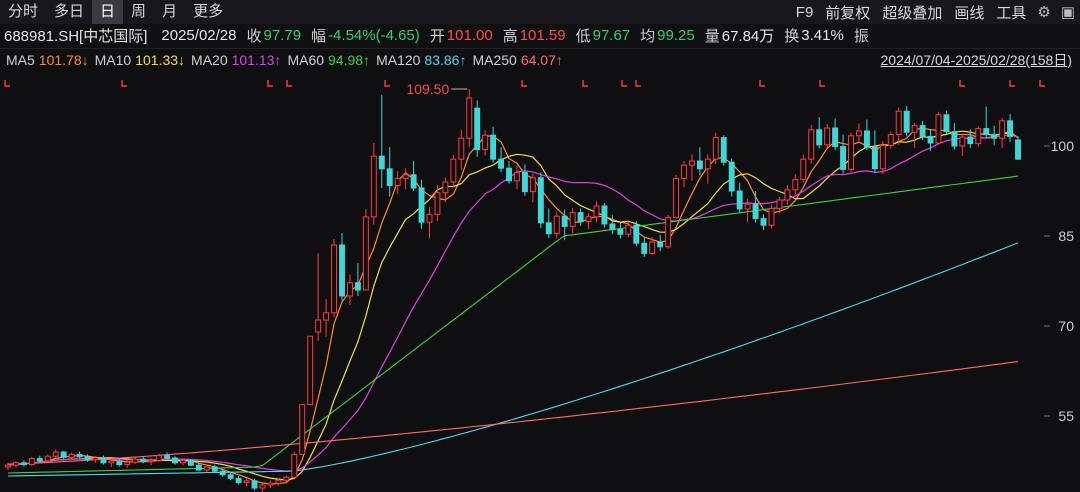 The width and height of the screenshot is (1080, 492). Describe the element at coordinates (510, 36) in the screenshot. I see `high-label: 高` at that location.